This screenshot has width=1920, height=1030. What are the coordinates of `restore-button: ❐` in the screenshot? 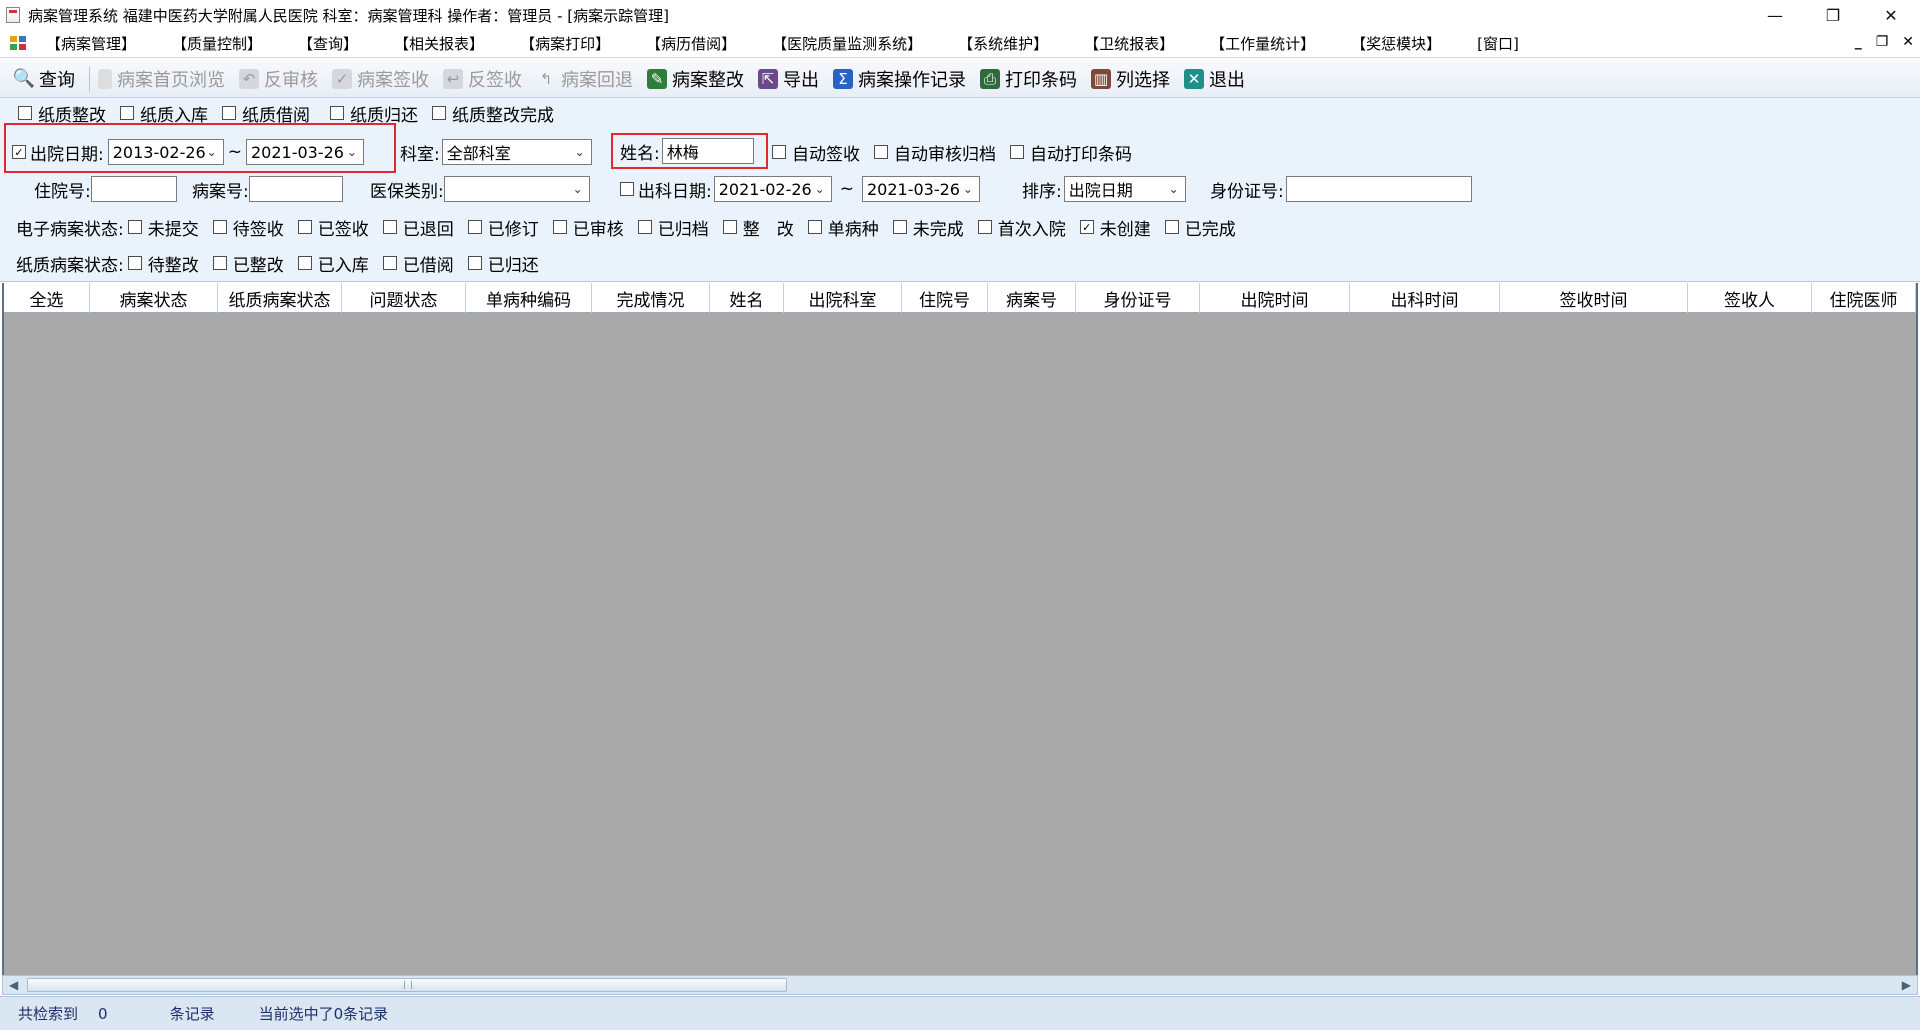 It's located at (1833, 15).